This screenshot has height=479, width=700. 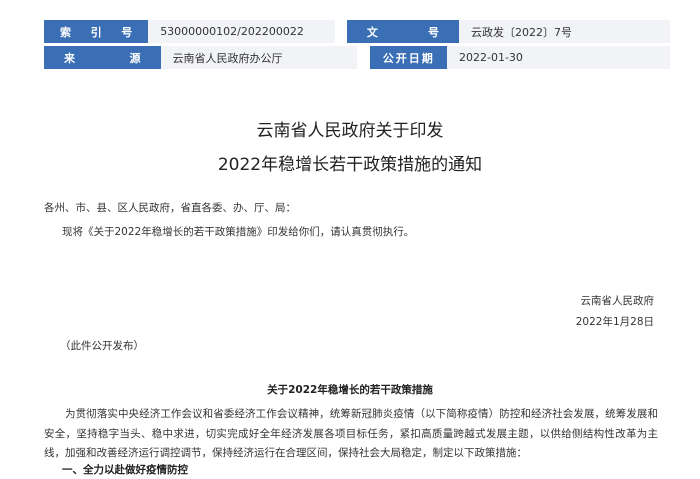 I want to click on index-number-value: 53000000102/202200022, so click(x=241, y=31).